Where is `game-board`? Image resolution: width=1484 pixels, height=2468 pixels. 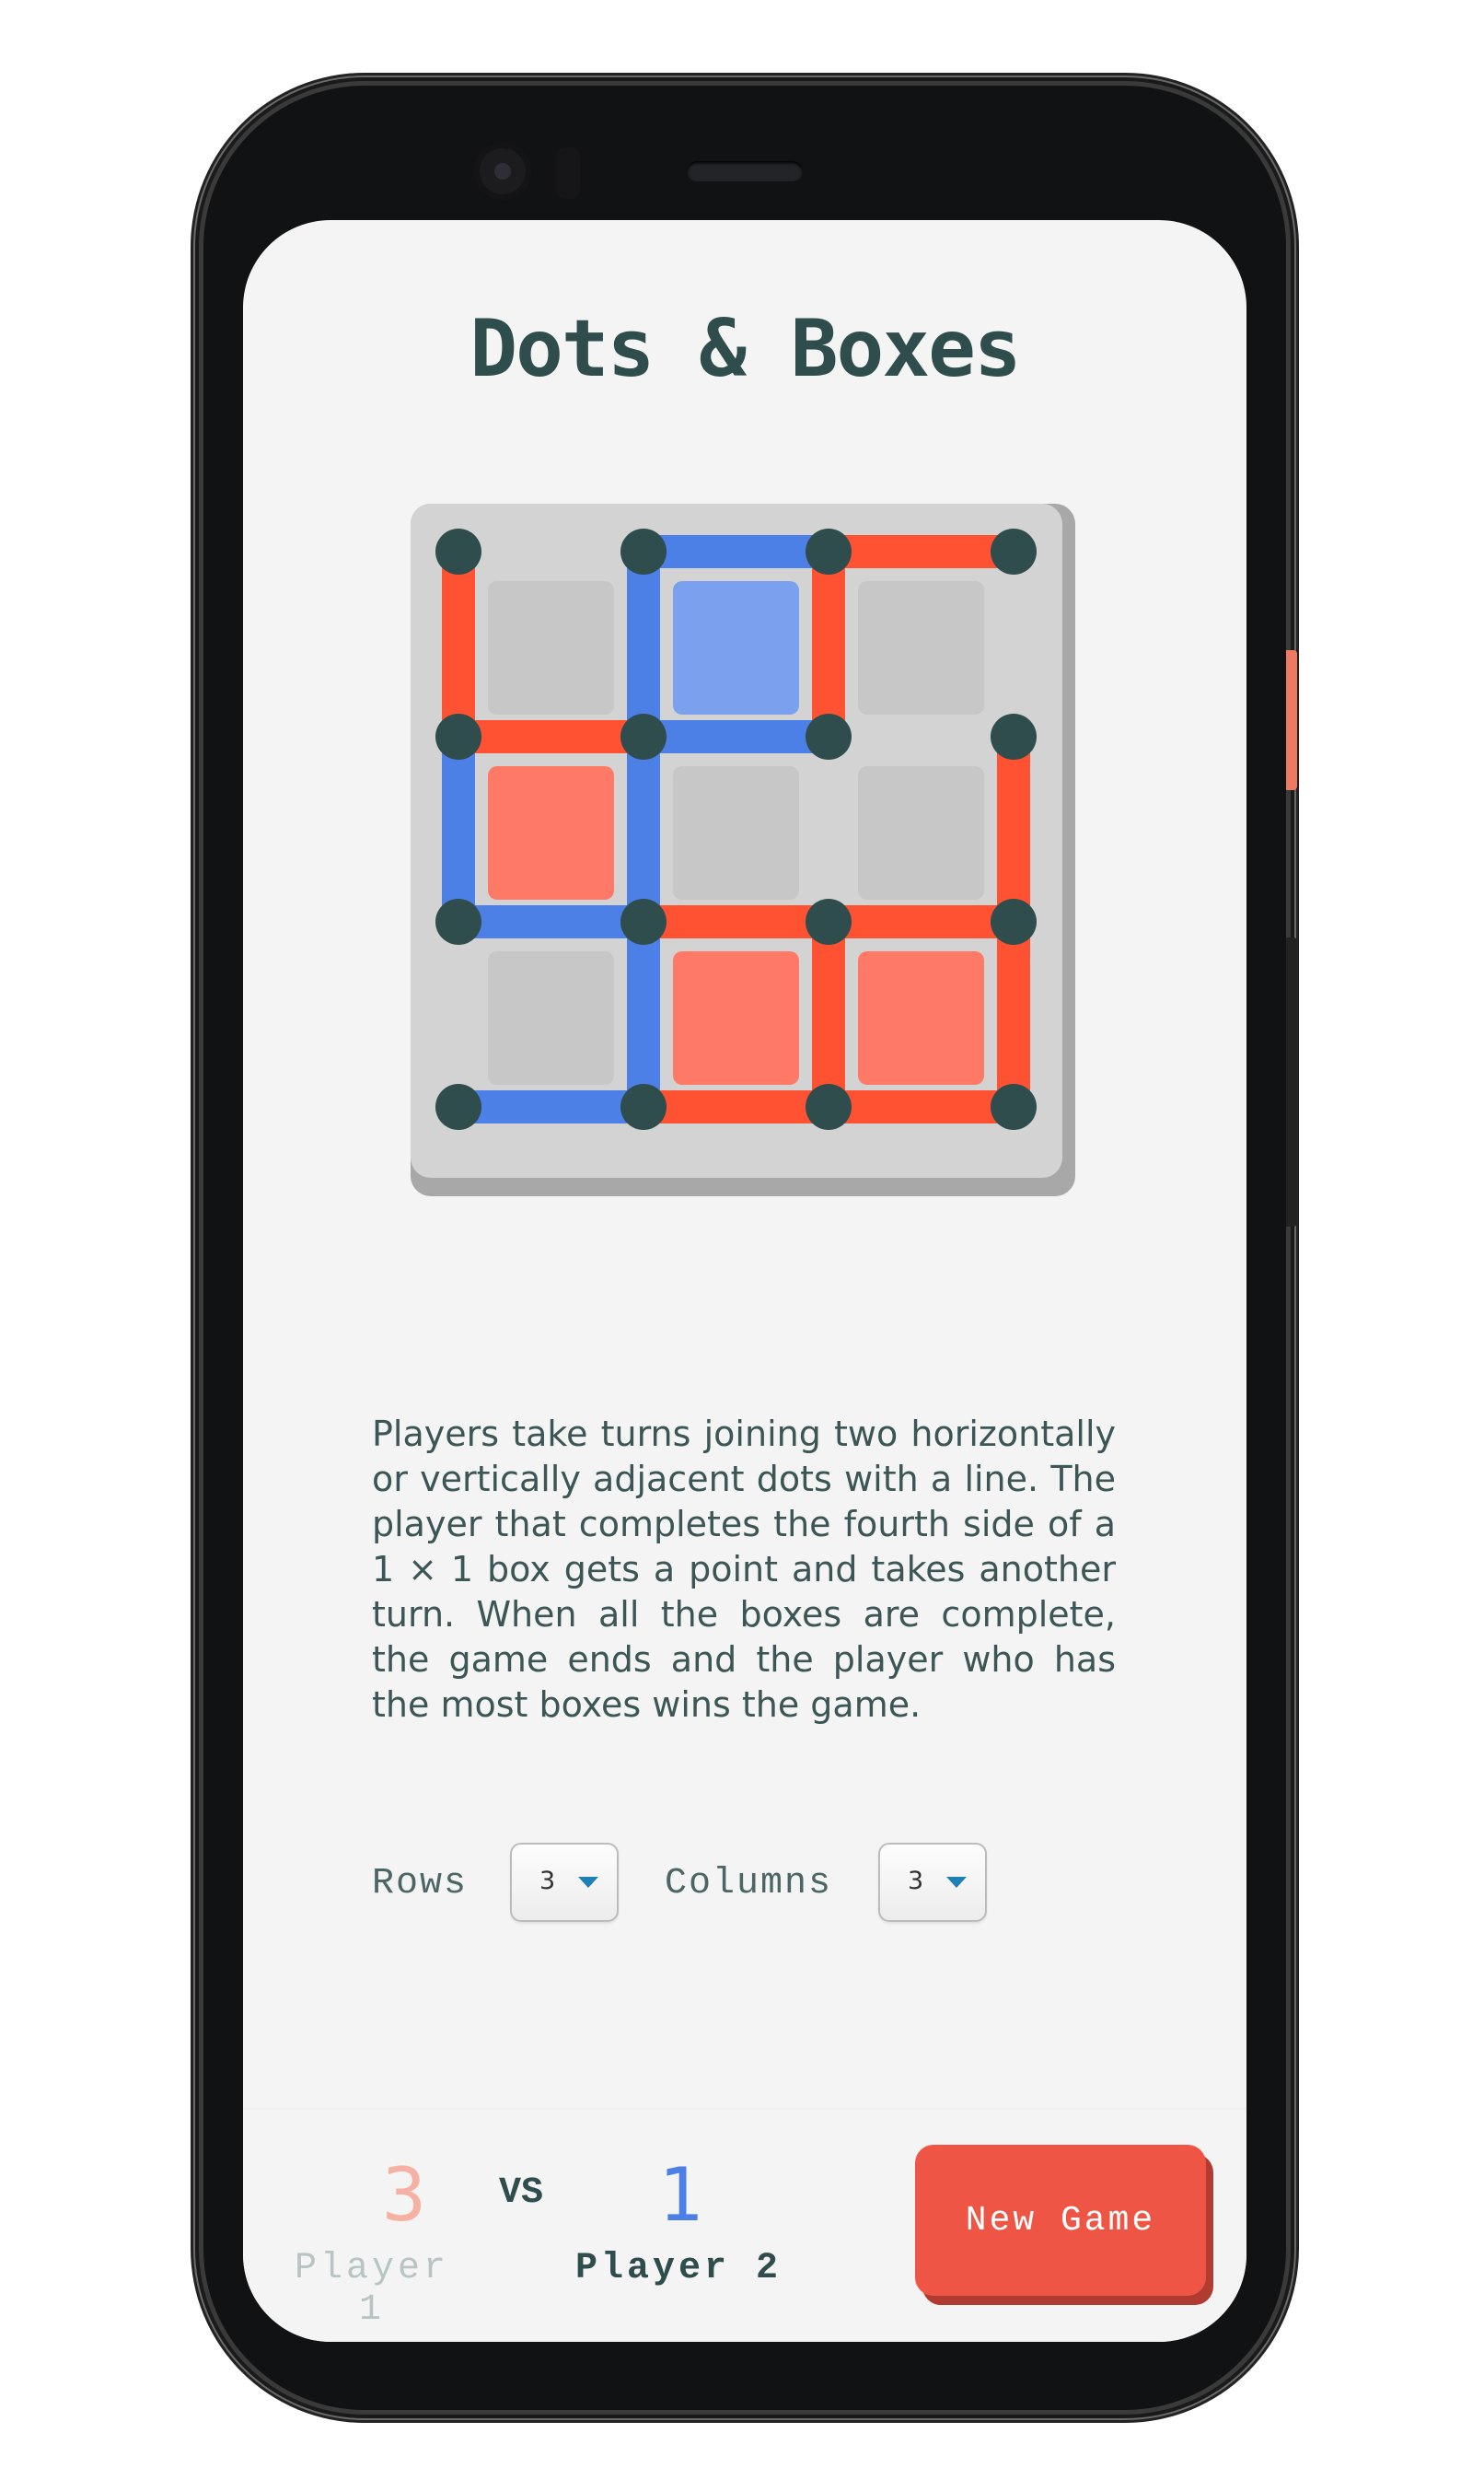
game-board is located at coordinates (743, 850).